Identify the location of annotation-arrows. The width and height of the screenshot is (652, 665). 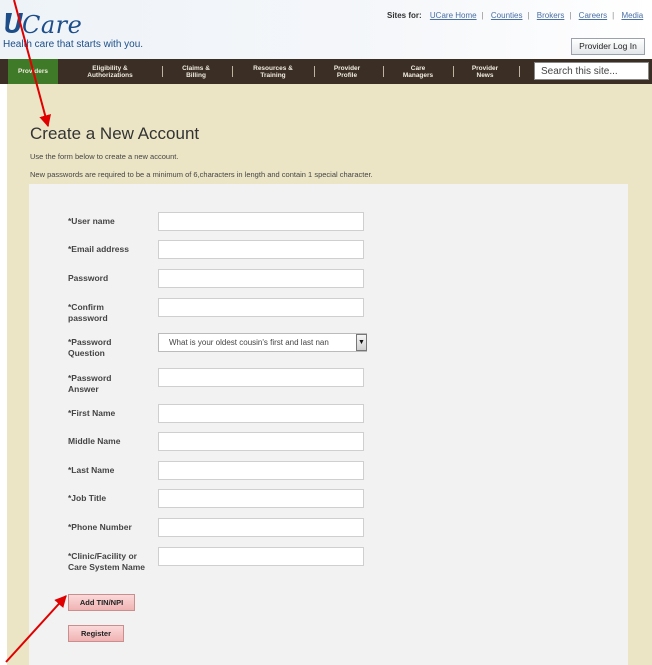
(36, 331).